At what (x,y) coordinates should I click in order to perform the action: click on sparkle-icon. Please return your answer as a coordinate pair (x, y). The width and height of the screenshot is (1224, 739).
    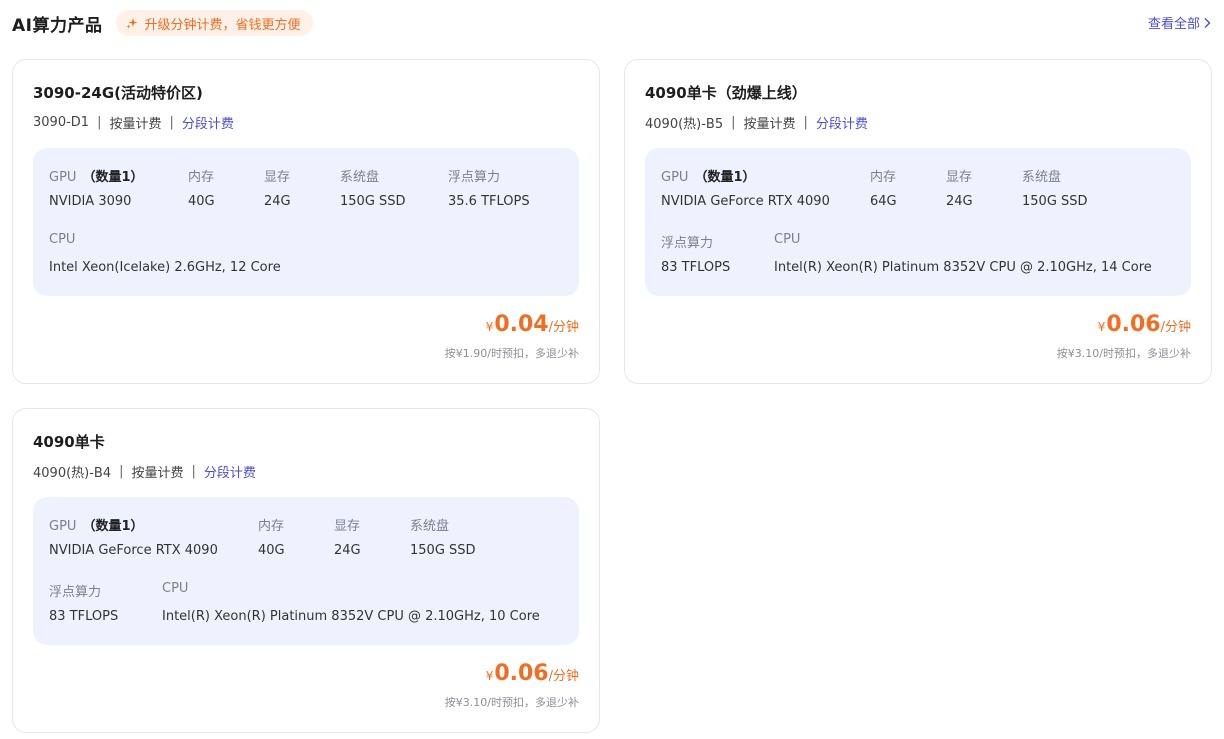
    Looking at the image, I should click on (132, 23).